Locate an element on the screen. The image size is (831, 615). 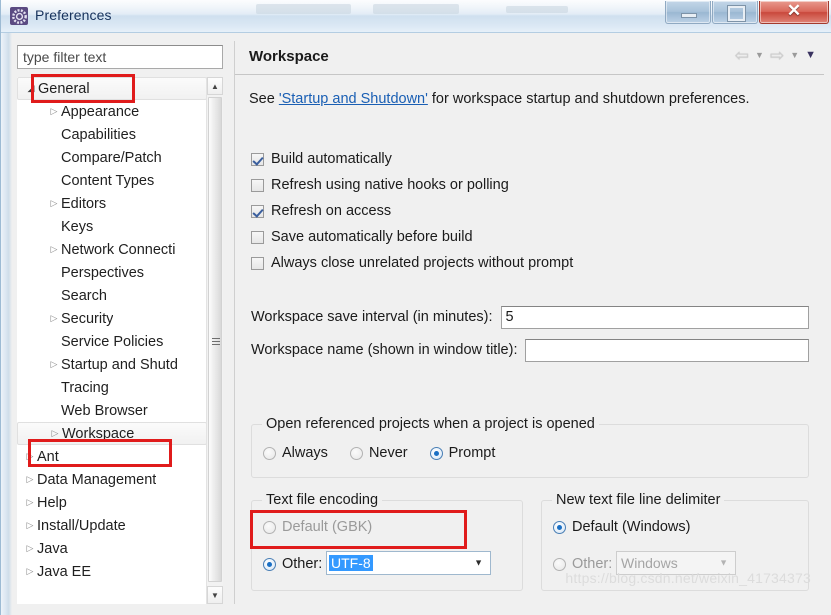
tree-item-data-management: ▷ Data Management is located at coordinates (112, 479).